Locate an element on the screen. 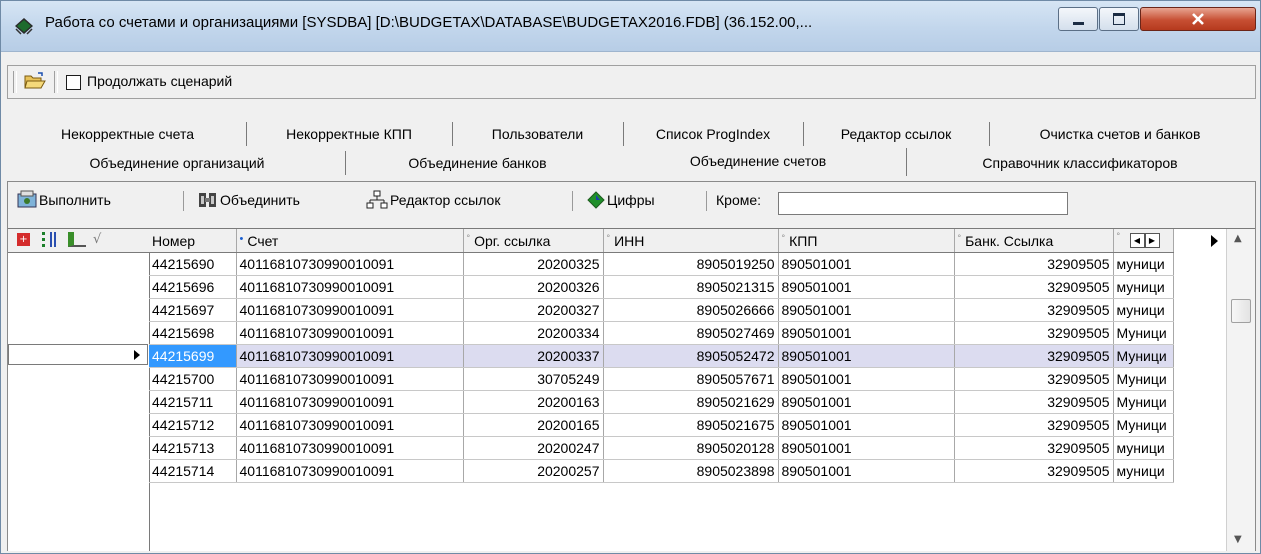 This screenshot has height=554, width=1261. cell-inn: 8905021315 is located at coordinates (691, 287).